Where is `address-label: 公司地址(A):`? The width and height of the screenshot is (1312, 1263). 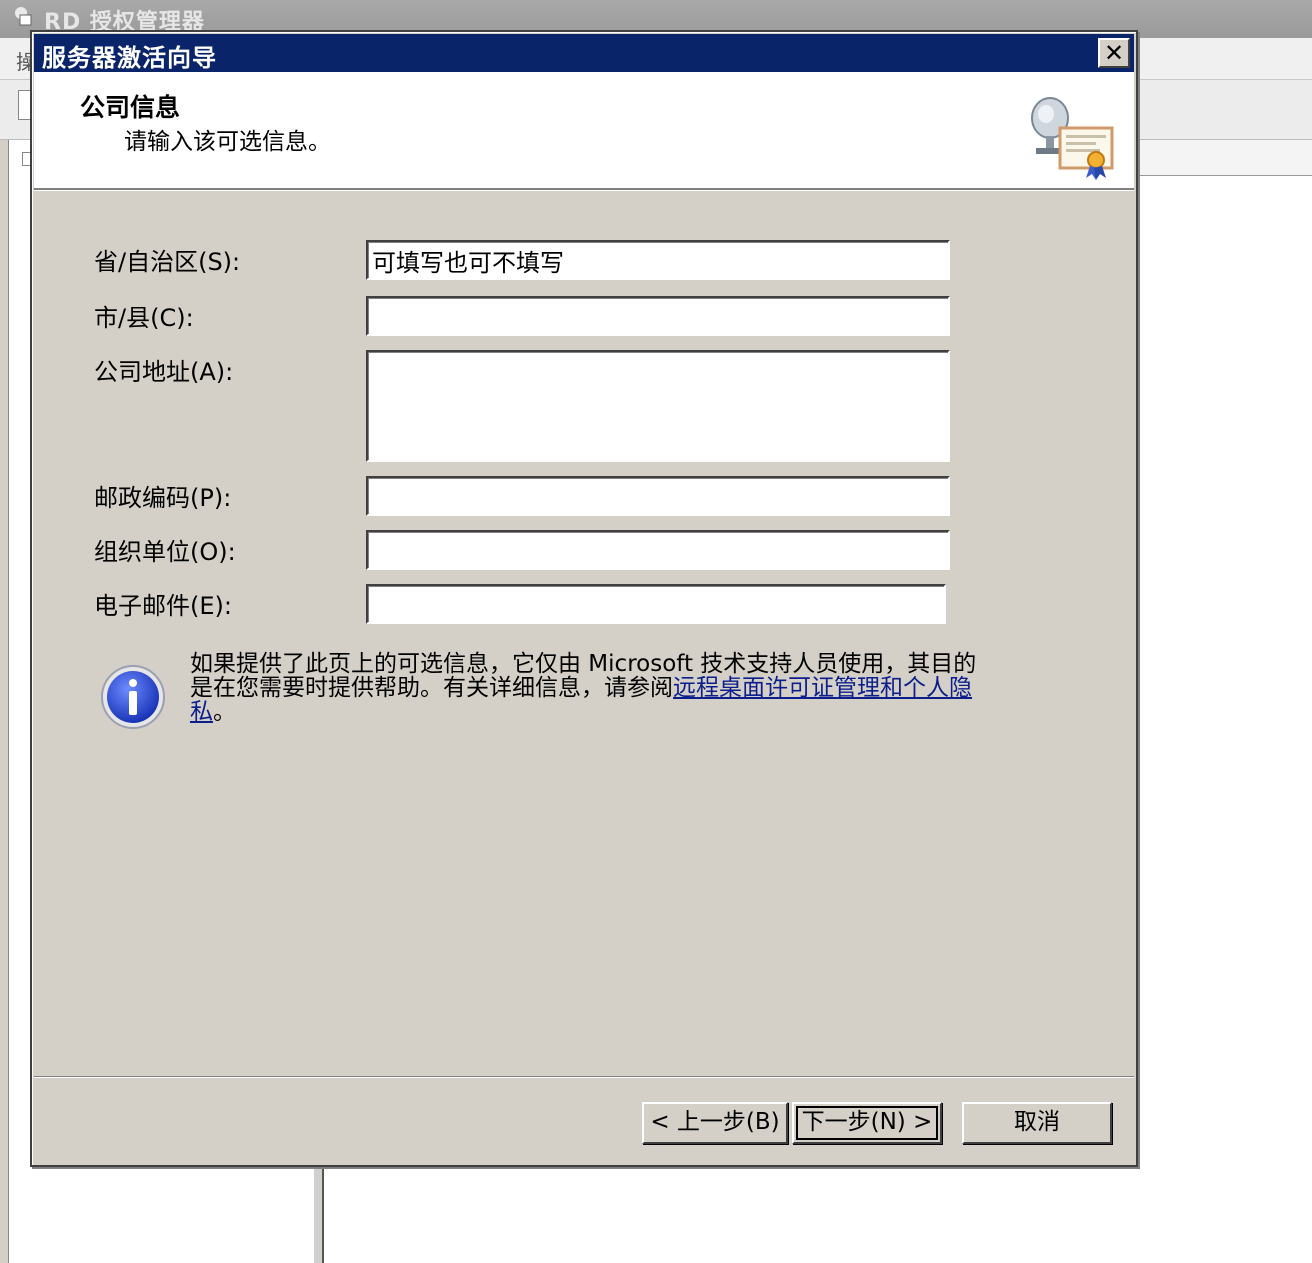
address-label: 公司地址(A): is located at coordinates (164, 372).